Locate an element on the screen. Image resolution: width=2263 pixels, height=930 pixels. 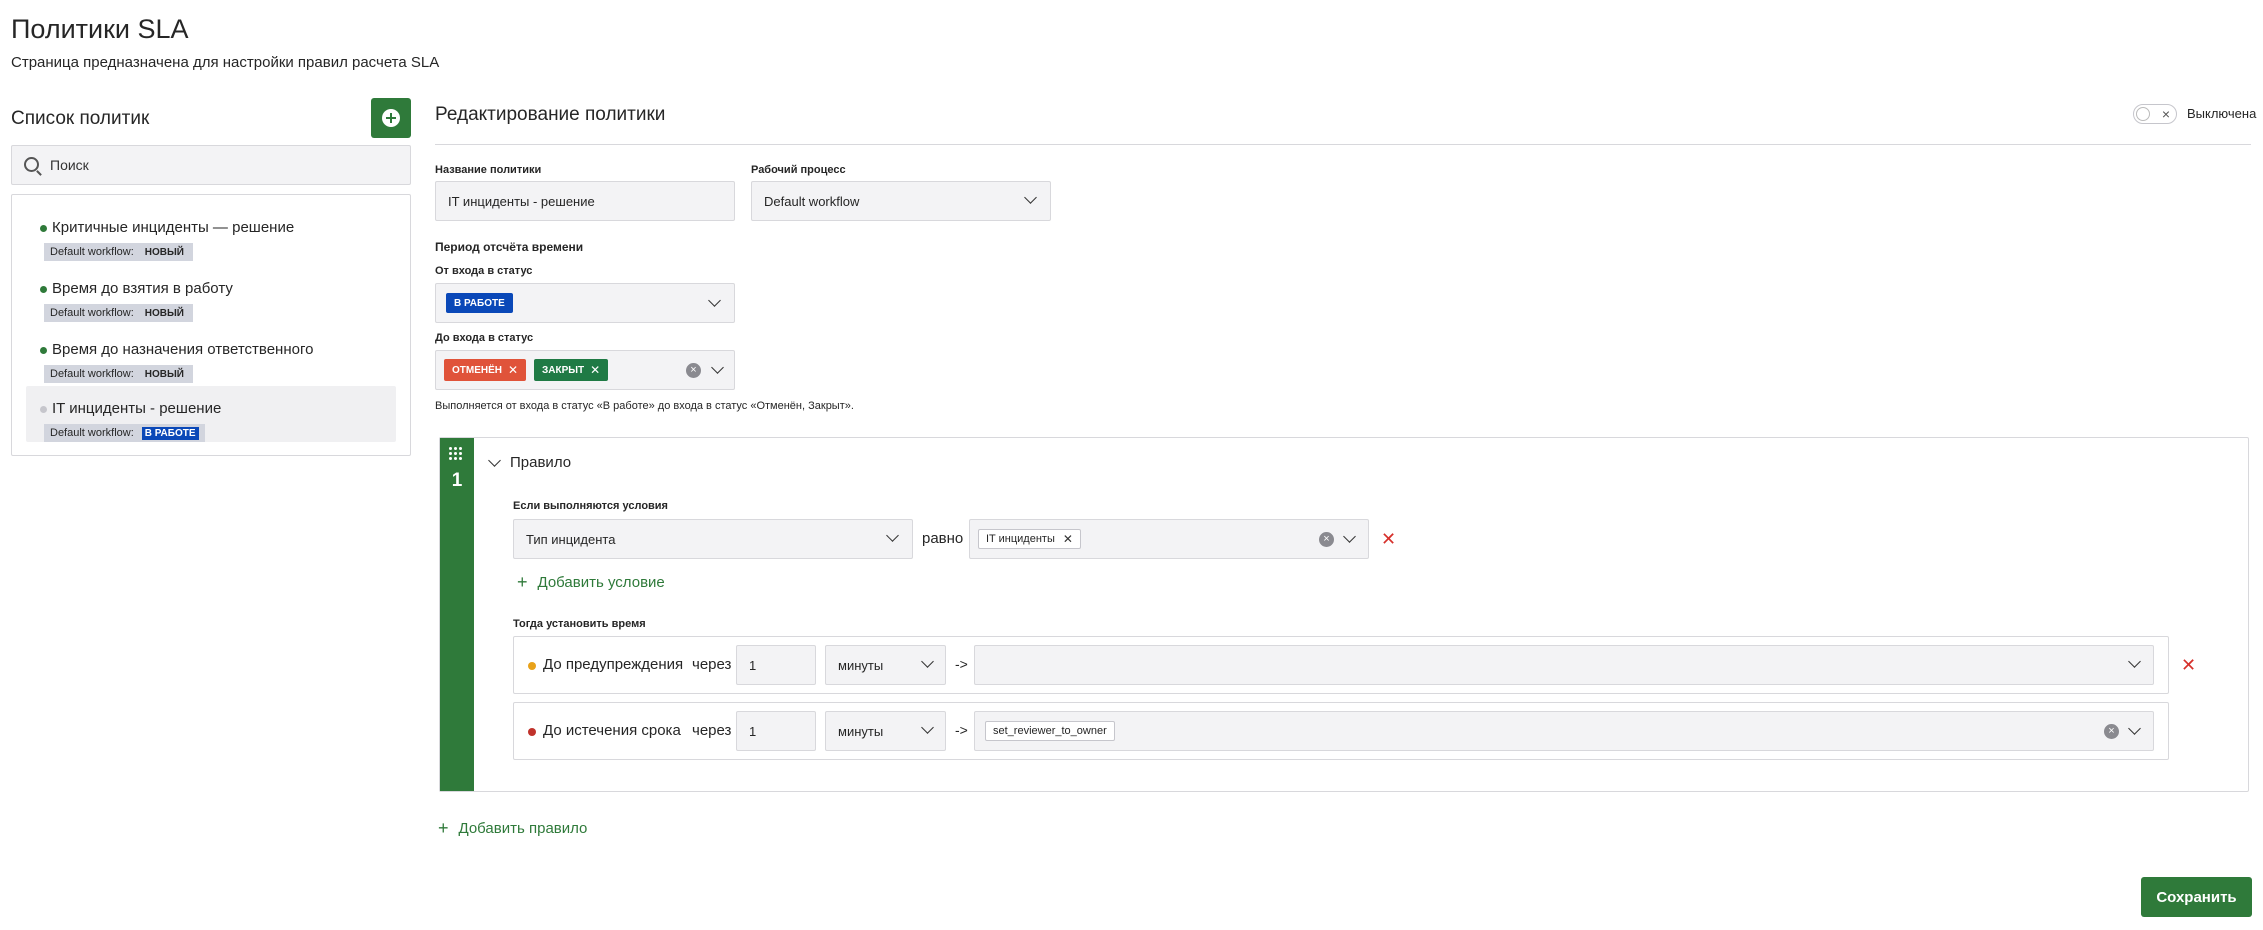
policy-name-field: IT инциденты - решение is located at coordinates (585, 201).